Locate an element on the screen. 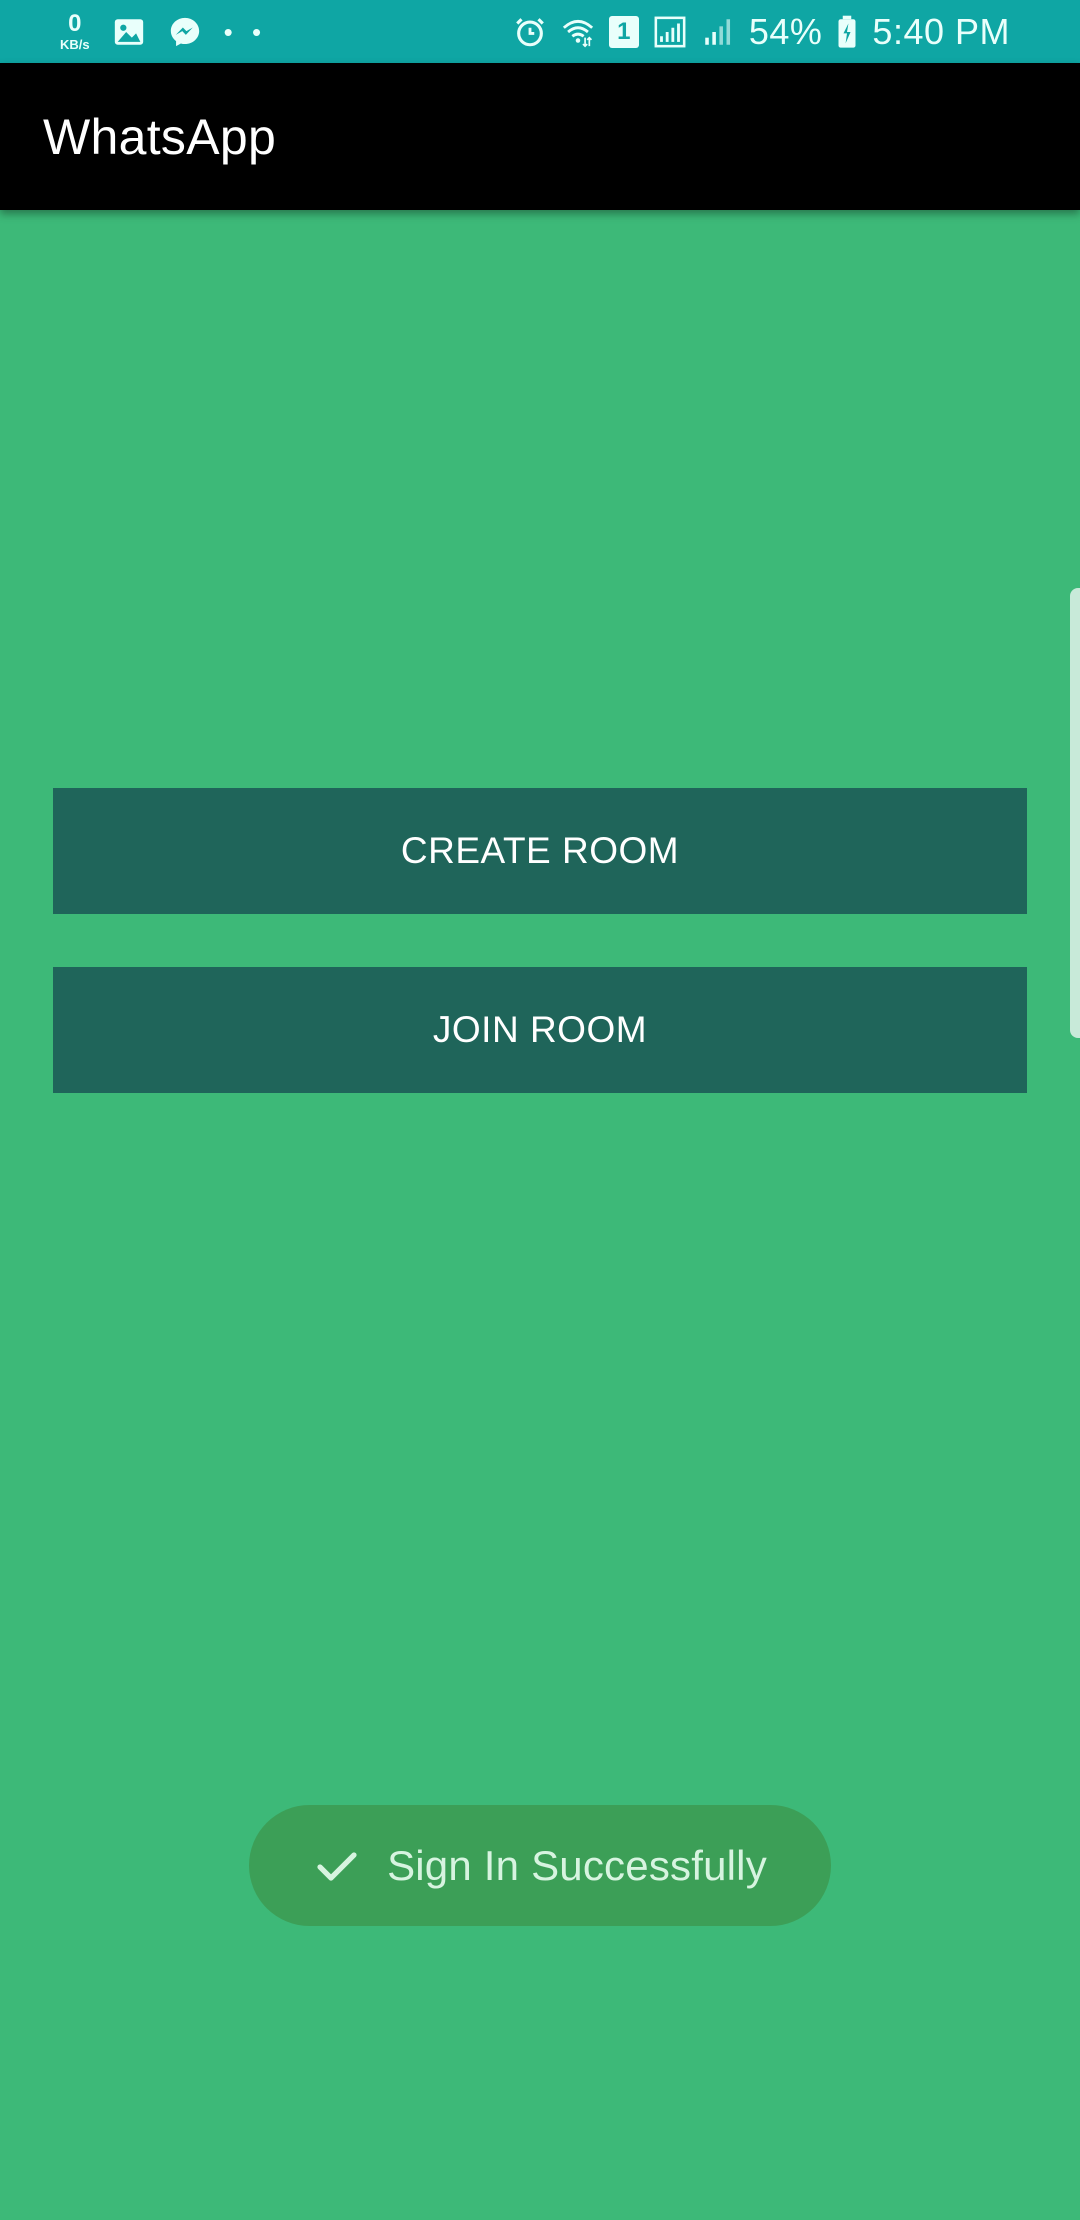 This screenshot has width=1080, height=2220. app-bar: WhatsApp is located at coordinates (540, 136).